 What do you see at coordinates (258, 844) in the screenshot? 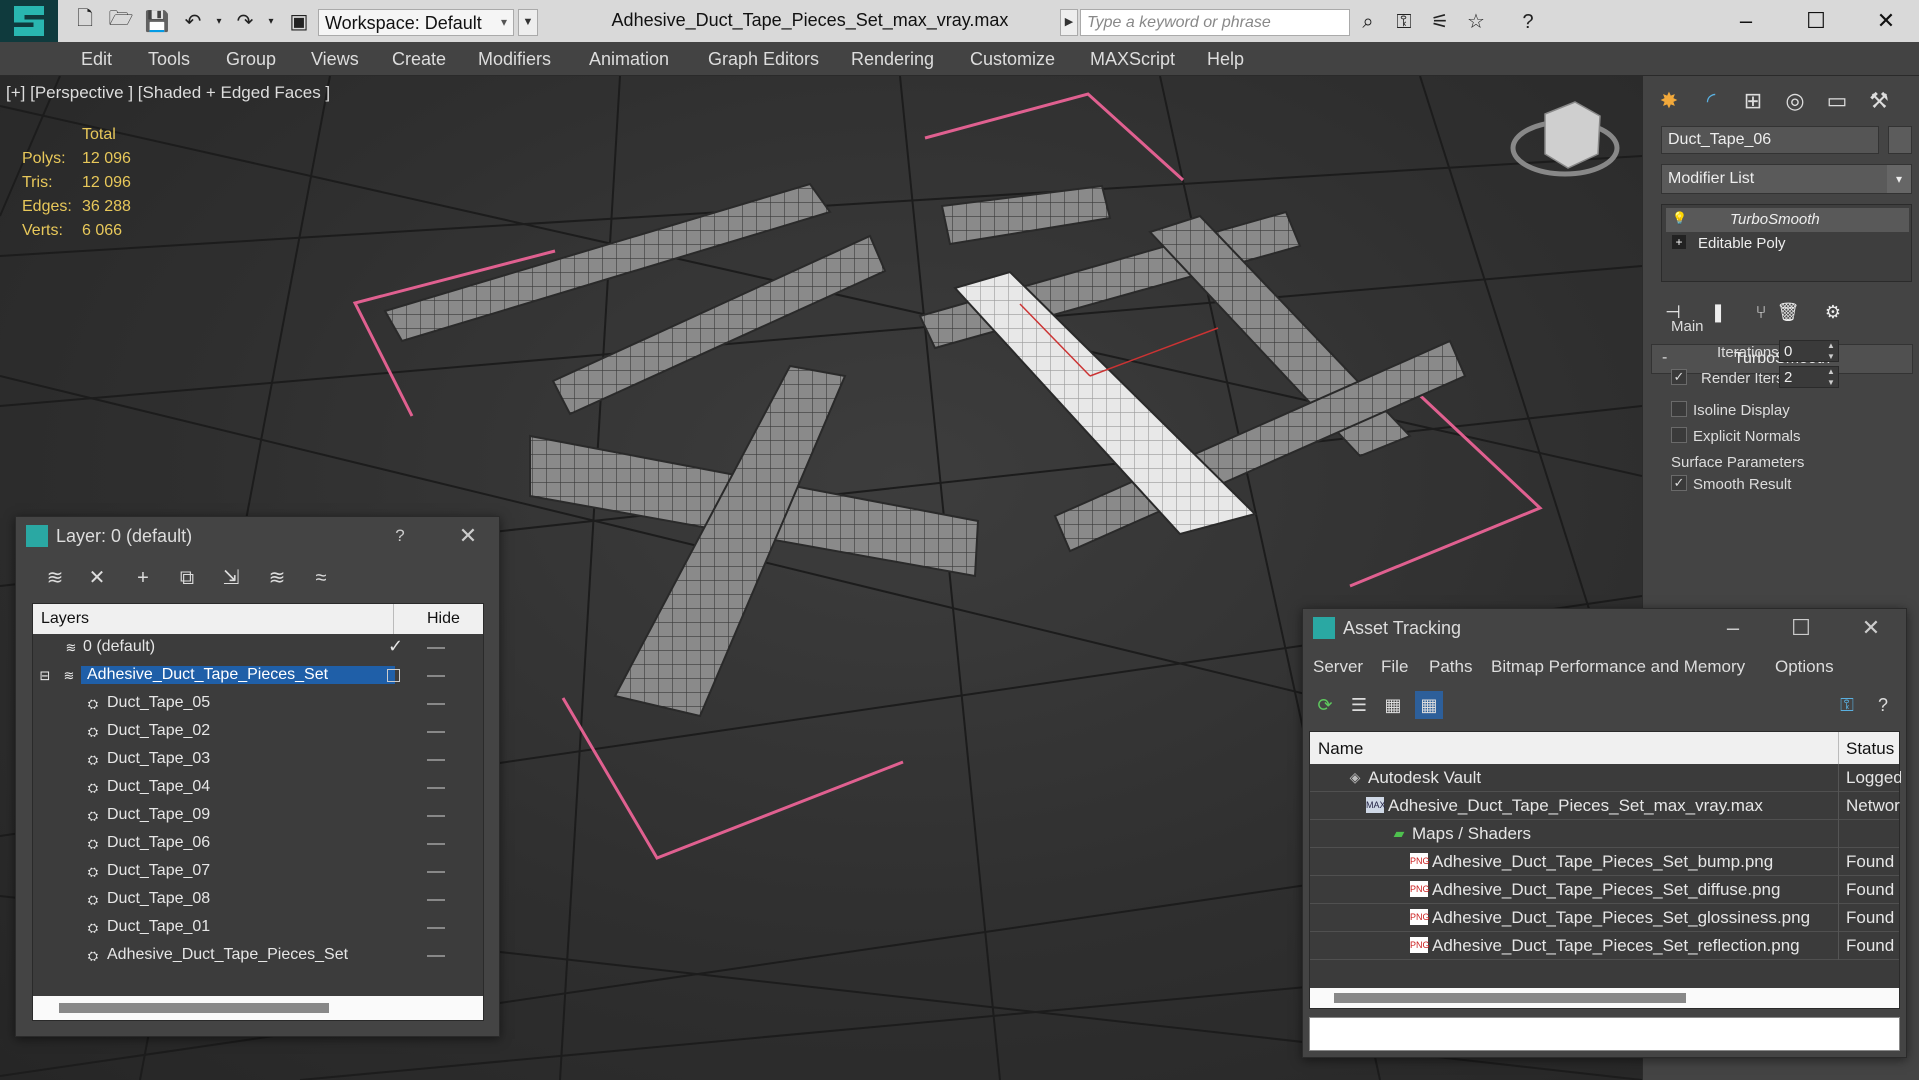
I see `layer-row-object: ⛭ Duct_Tape_06` at bounding box center [258, 844].